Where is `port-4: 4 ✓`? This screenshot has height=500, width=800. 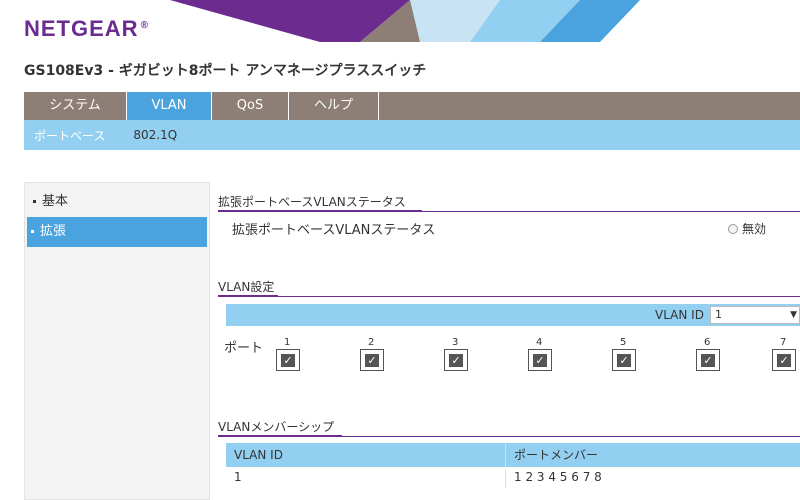
port-4: 4 ✓ is located at coordinates (542, 354).